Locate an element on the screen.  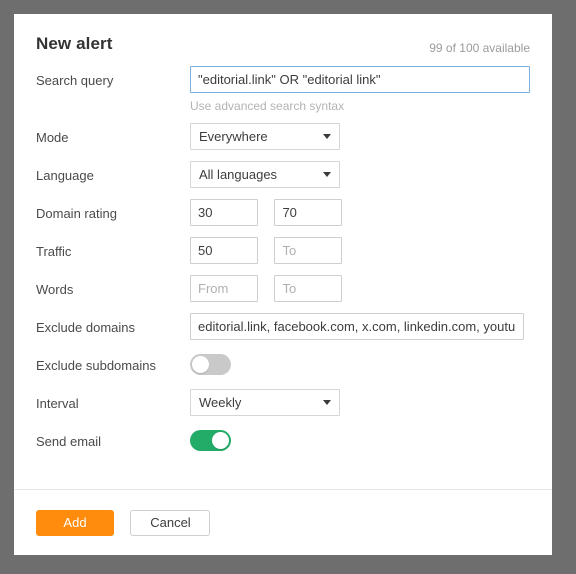
exclude-domains-input is located at coordinates (357, 326).